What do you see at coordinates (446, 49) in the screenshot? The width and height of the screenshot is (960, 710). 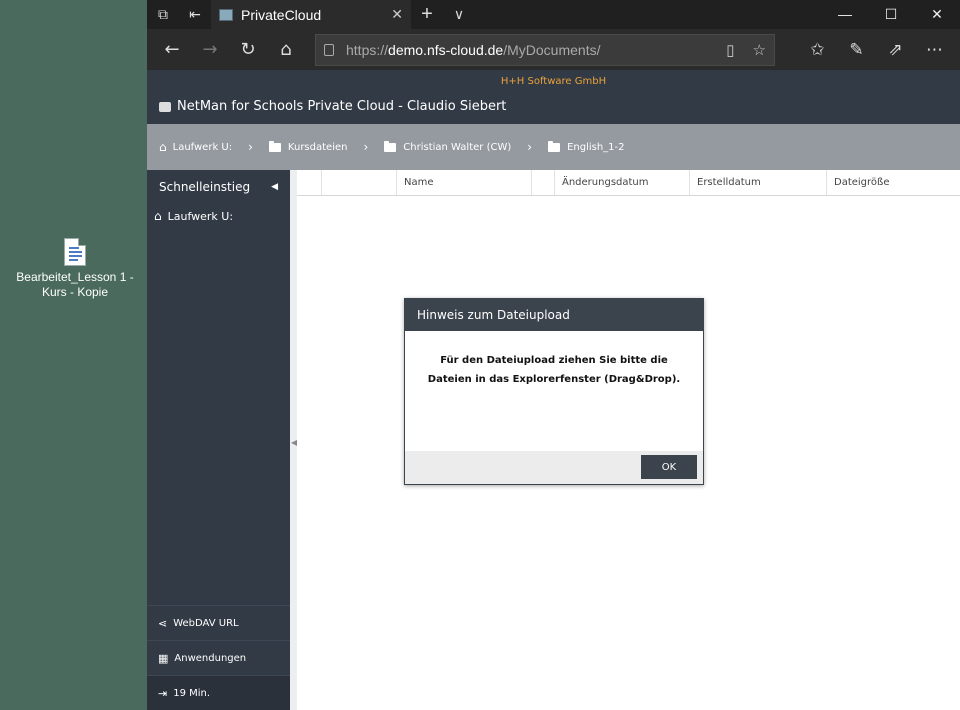 I see `url-host: demo.nfs-cloud.de` at bounding box center [446, 49].